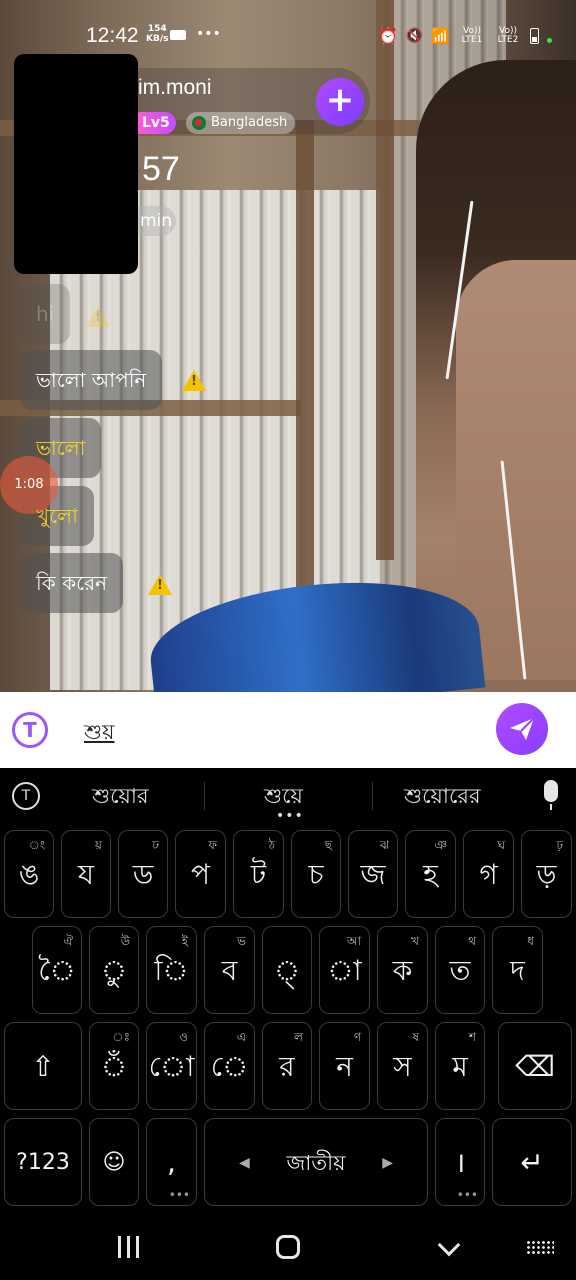 The width and height of the screenshot is (576, 1280). What do you see at coordinates (534, 35) in the screenshot?
I see `battery-icon` at bounding box center [534, 35].